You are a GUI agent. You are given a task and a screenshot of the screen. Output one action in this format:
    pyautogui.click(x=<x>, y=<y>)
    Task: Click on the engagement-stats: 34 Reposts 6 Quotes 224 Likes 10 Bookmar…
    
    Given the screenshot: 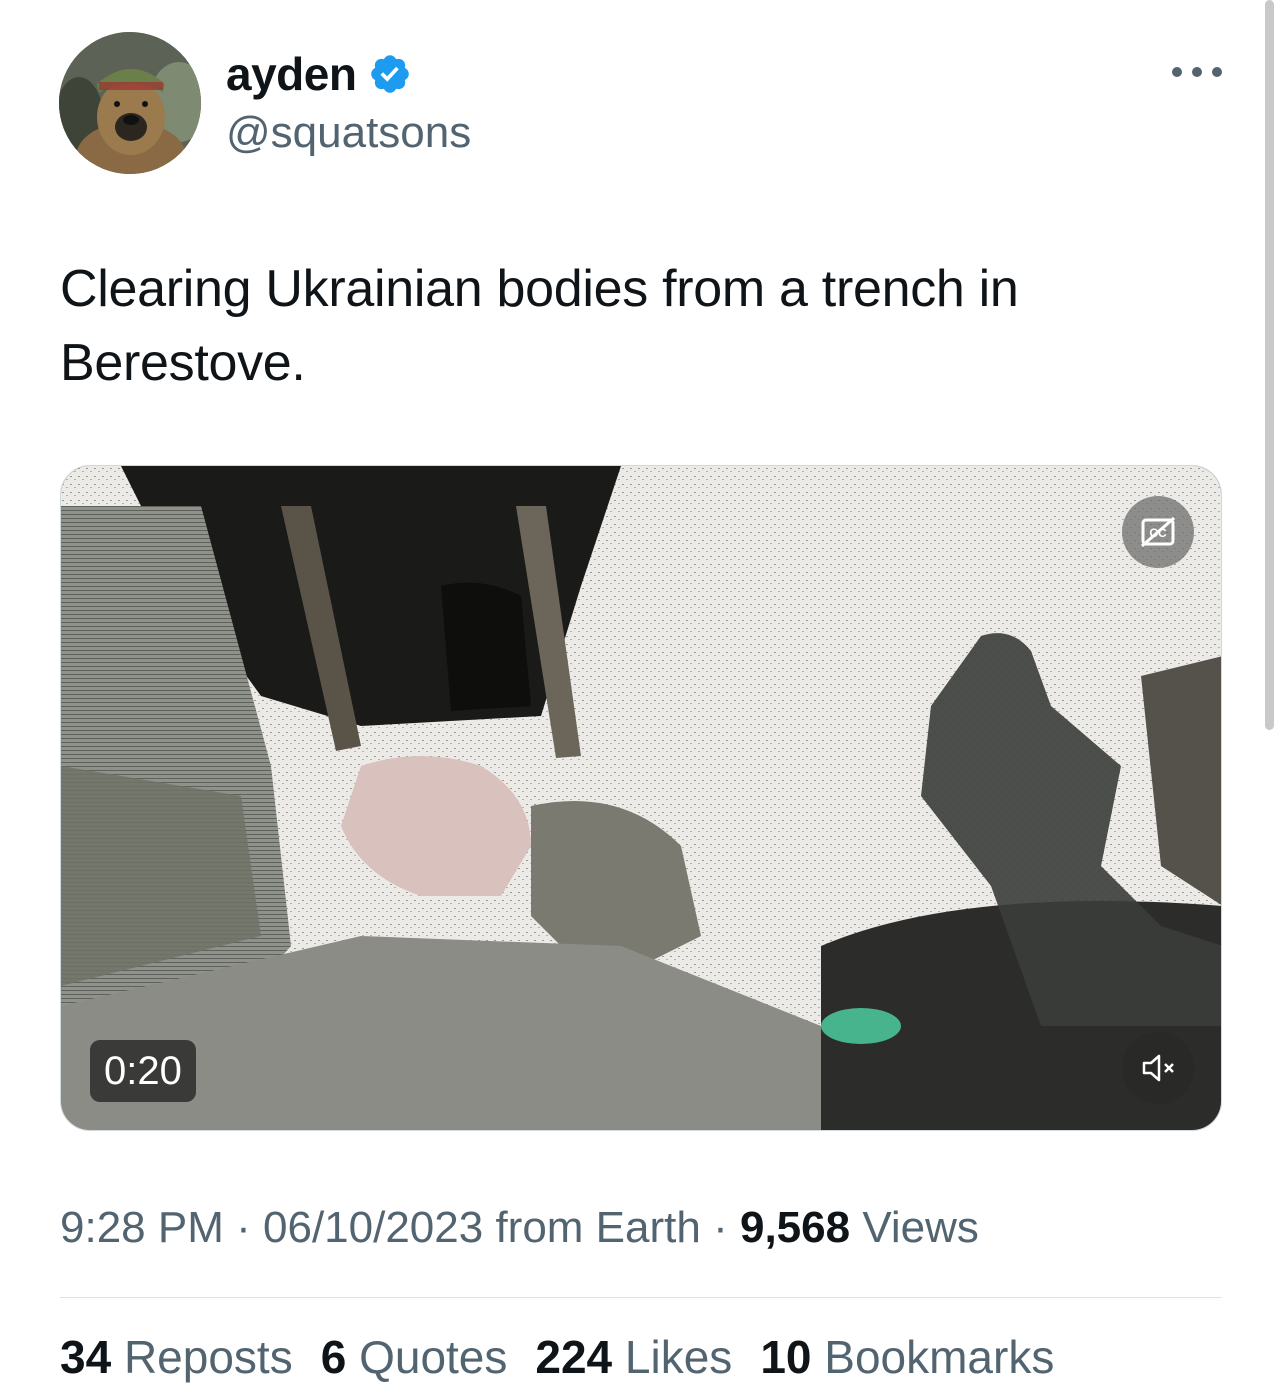 What is the action you would take?
    pyautogui.click(x=557, y=1357)
    